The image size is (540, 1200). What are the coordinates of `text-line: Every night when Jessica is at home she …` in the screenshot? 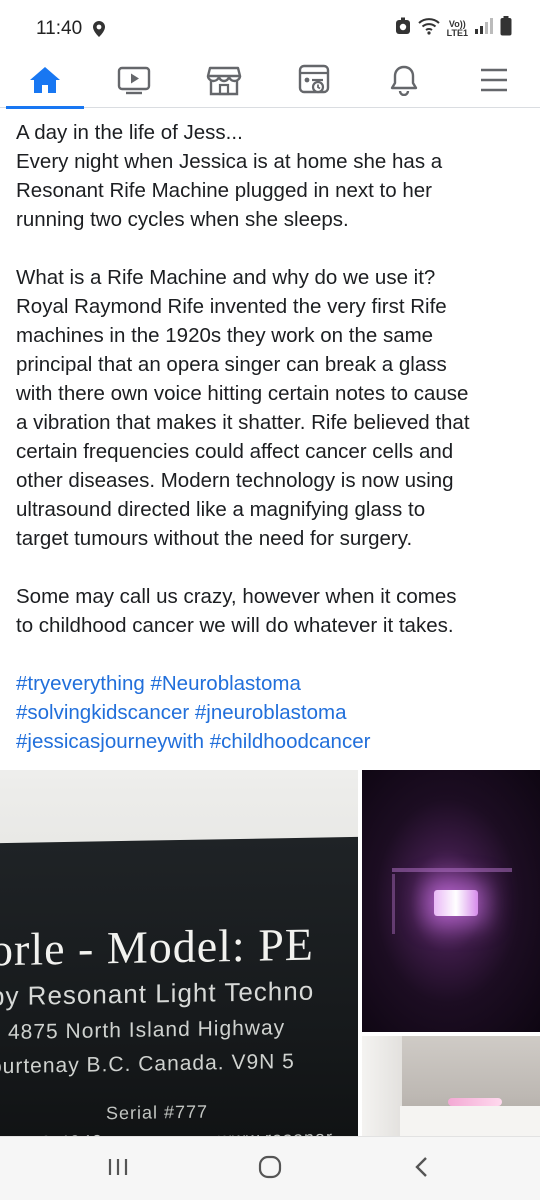 It's located at (229, 161).